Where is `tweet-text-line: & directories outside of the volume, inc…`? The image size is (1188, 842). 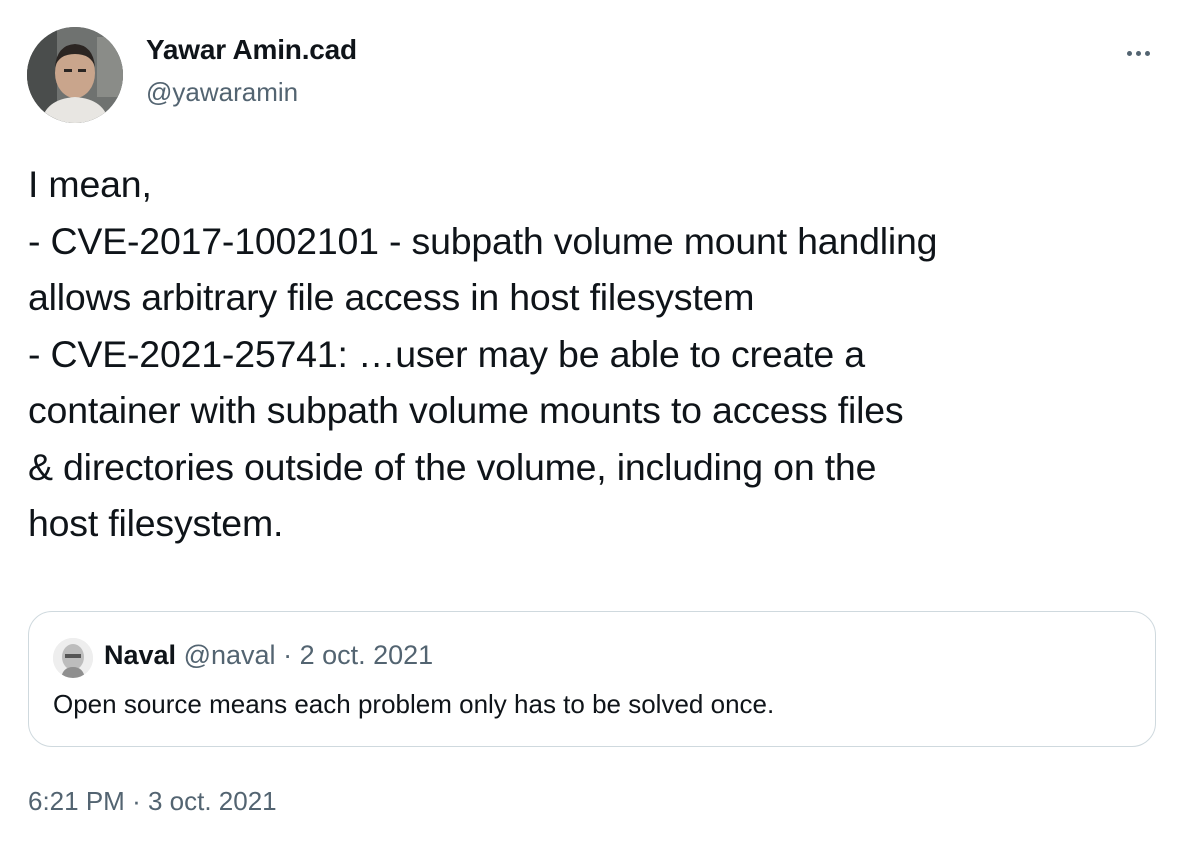
tweet-text-line: & directories outside of the volume, inc… is located at coordinates (452, 466).